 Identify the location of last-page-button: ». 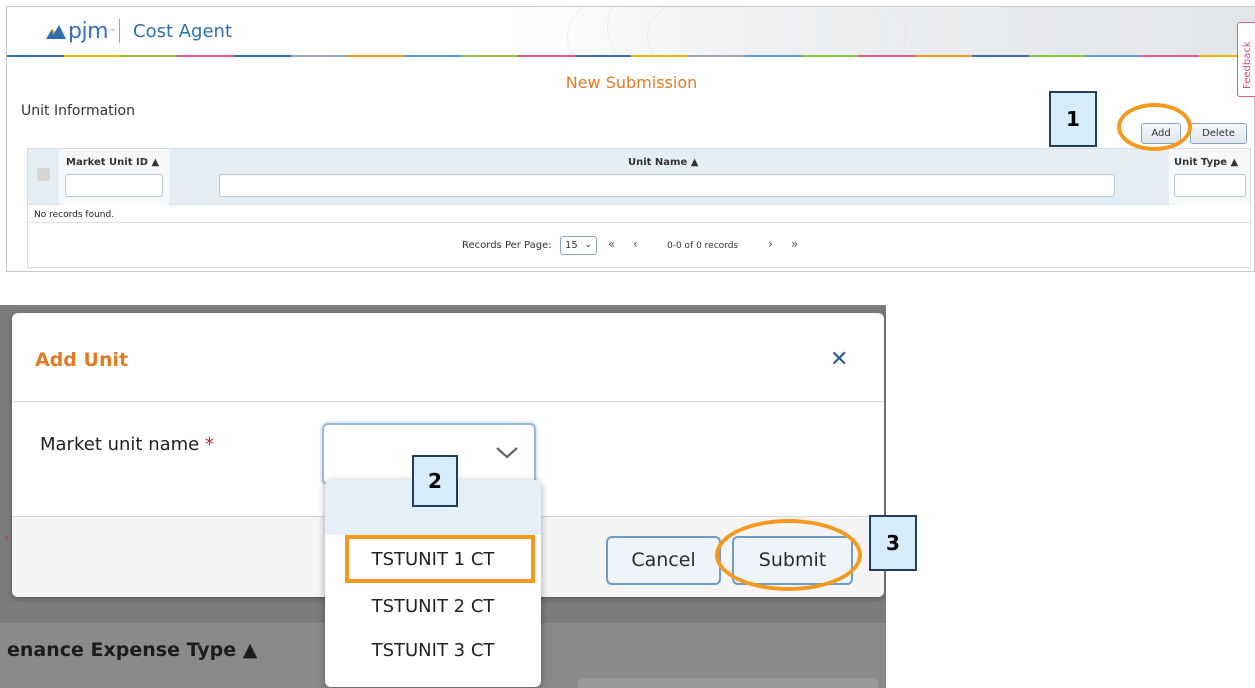
(794, 244).